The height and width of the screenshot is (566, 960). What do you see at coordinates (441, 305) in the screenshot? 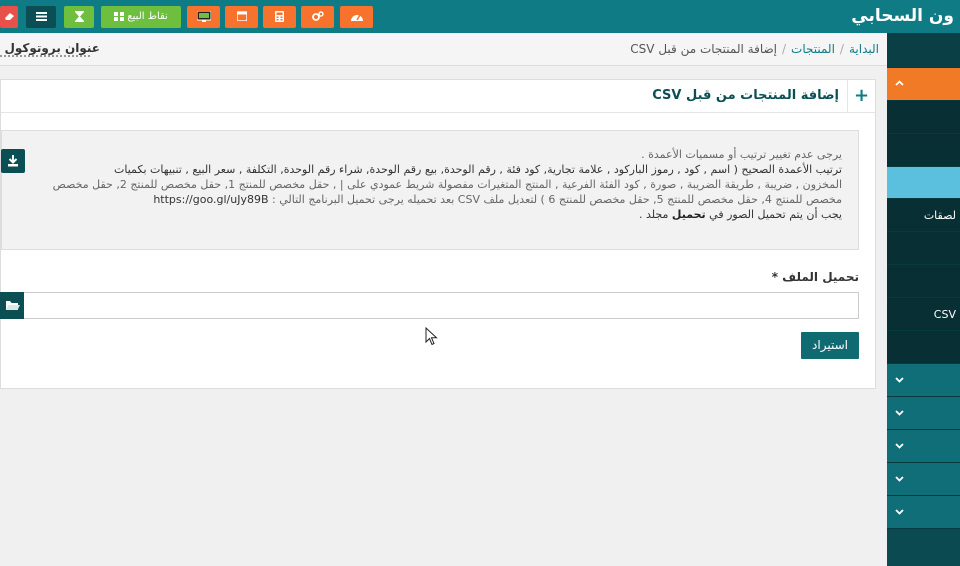
I see `file-input` at bounding box center [441, 305].